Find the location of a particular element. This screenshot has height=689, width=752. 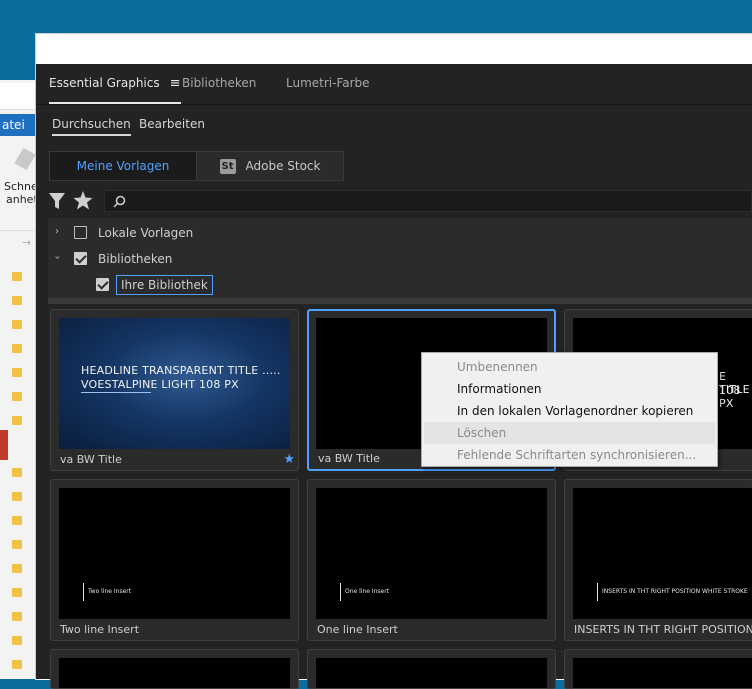

chevron-right-icon: › is located at coordinates (57, 231).